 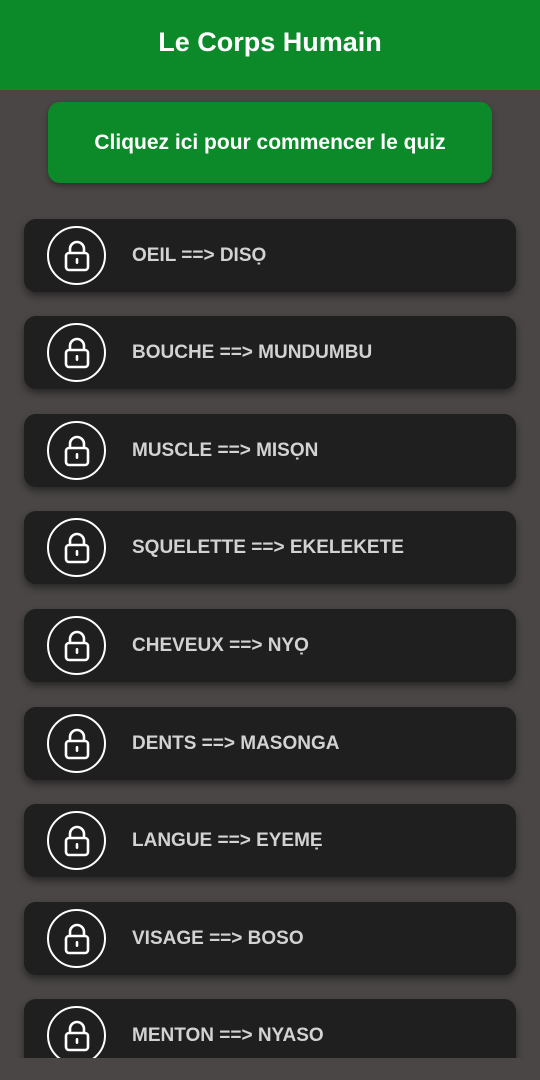 I want to click on app-title: Le Corps Humain, so click(x=270, y=41).